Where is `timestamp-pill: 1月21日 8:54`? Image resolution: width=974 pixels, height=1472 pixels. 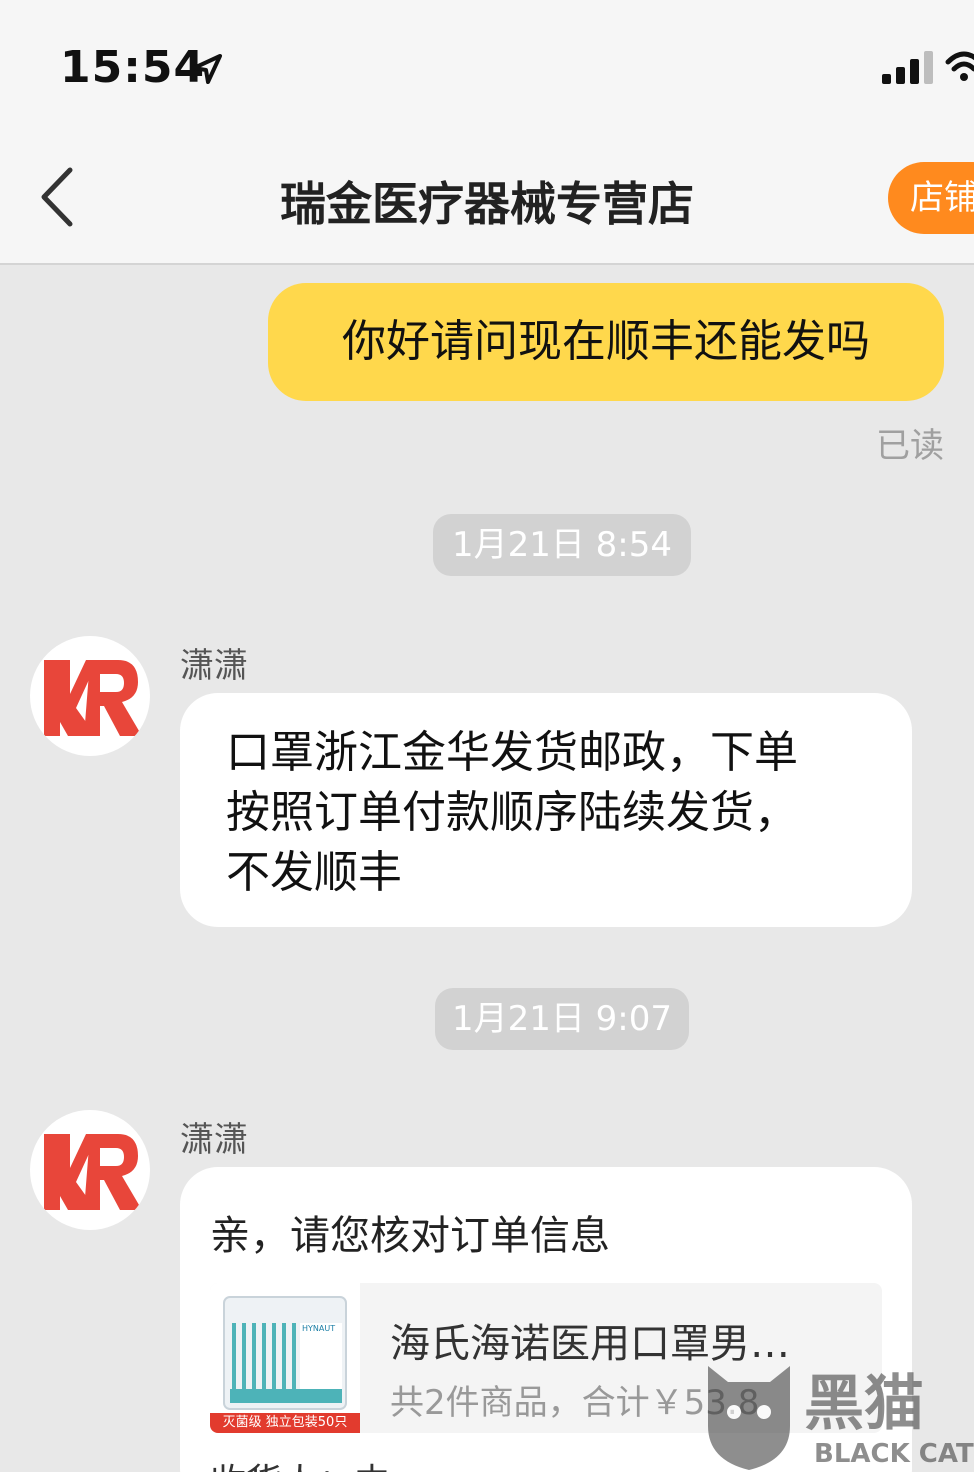 timestamp-pill: 1月21日 8:54 is located at coordinates (562, 545).